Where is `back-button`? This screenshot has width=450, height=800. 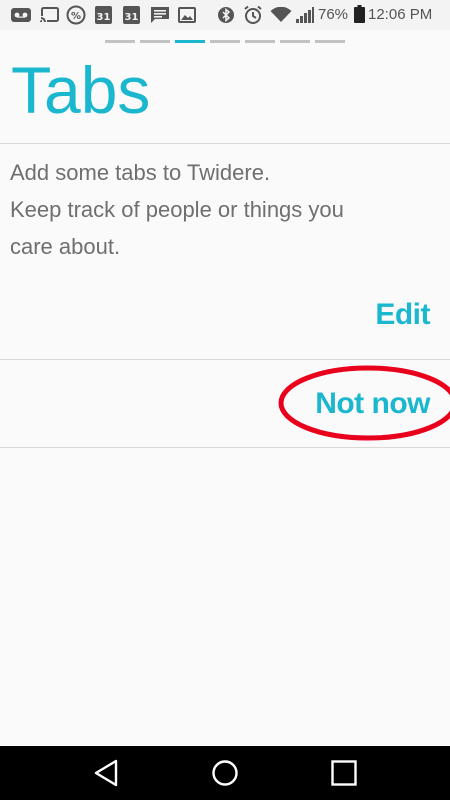 back-button is located at coordinates (106, 773).